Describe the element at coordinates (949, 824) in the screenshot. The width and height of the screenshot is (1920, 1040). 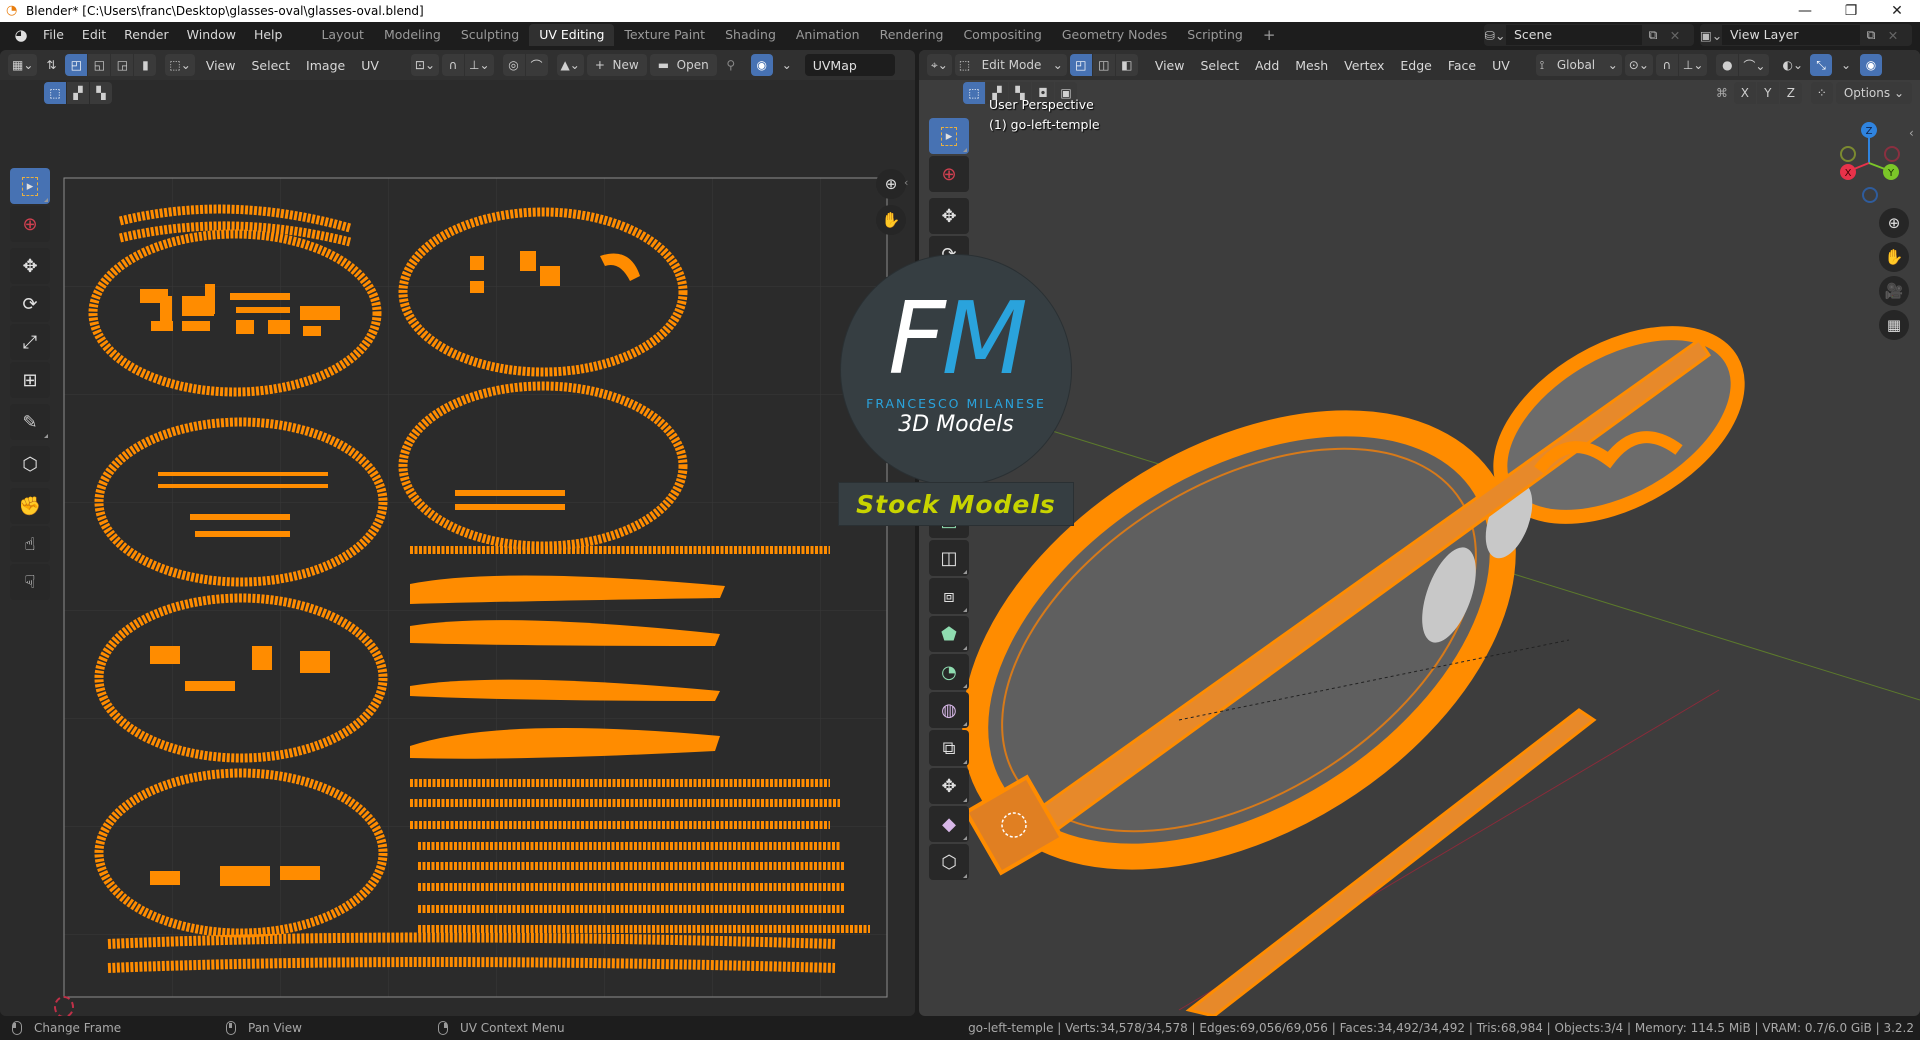
I see `shear-tool: ◆` at that location.